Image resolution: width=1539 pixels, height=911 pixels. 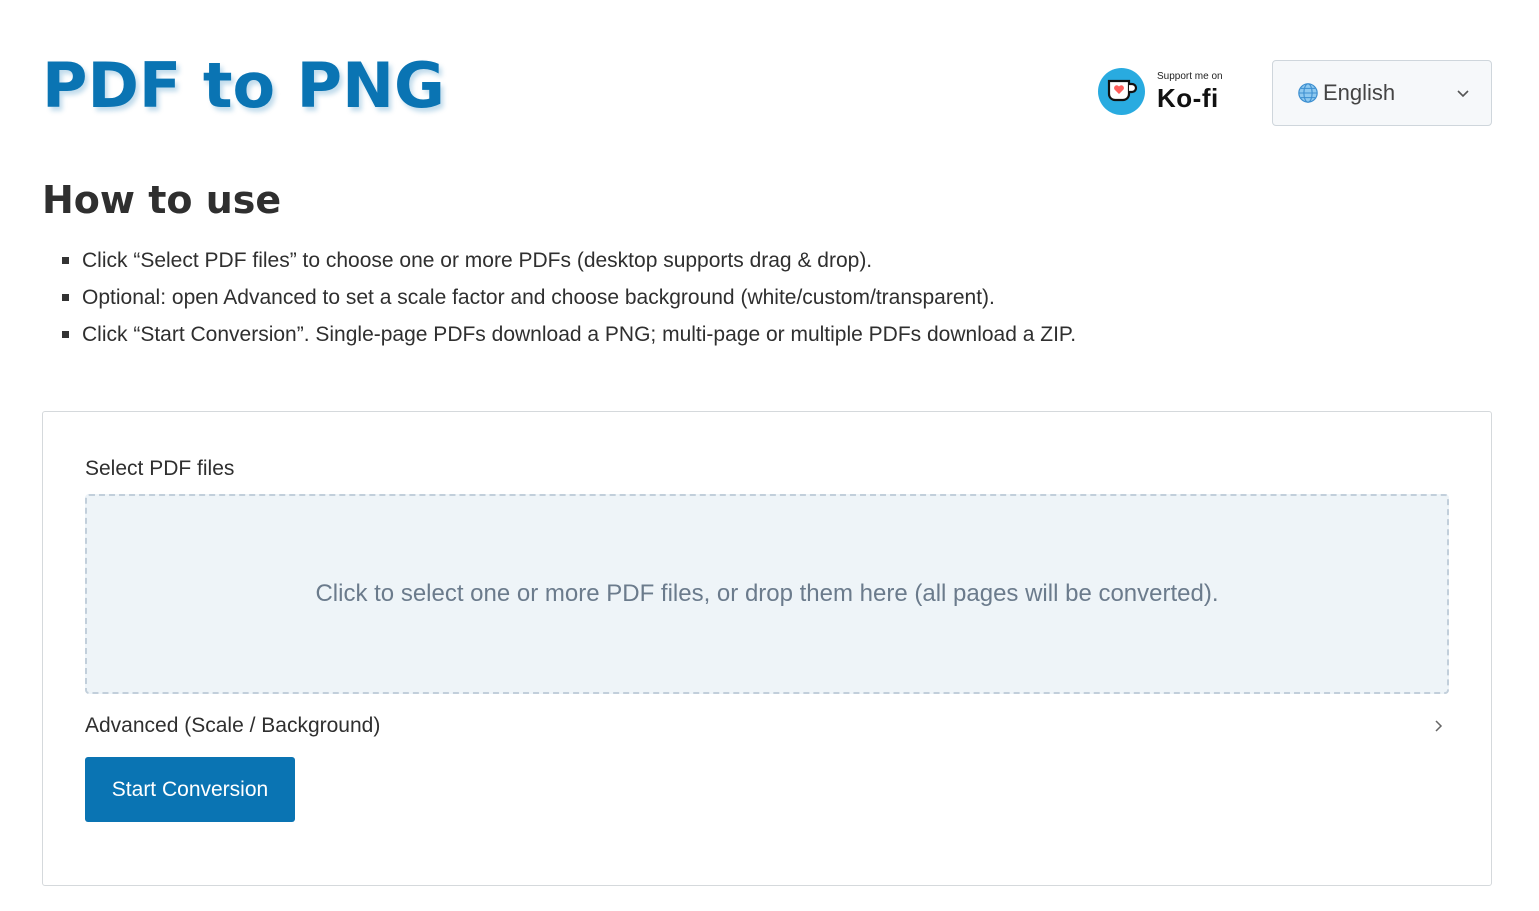 I want to click on advanced-toggle: Advanced (Scale / Background), so click(x=767, y=726).